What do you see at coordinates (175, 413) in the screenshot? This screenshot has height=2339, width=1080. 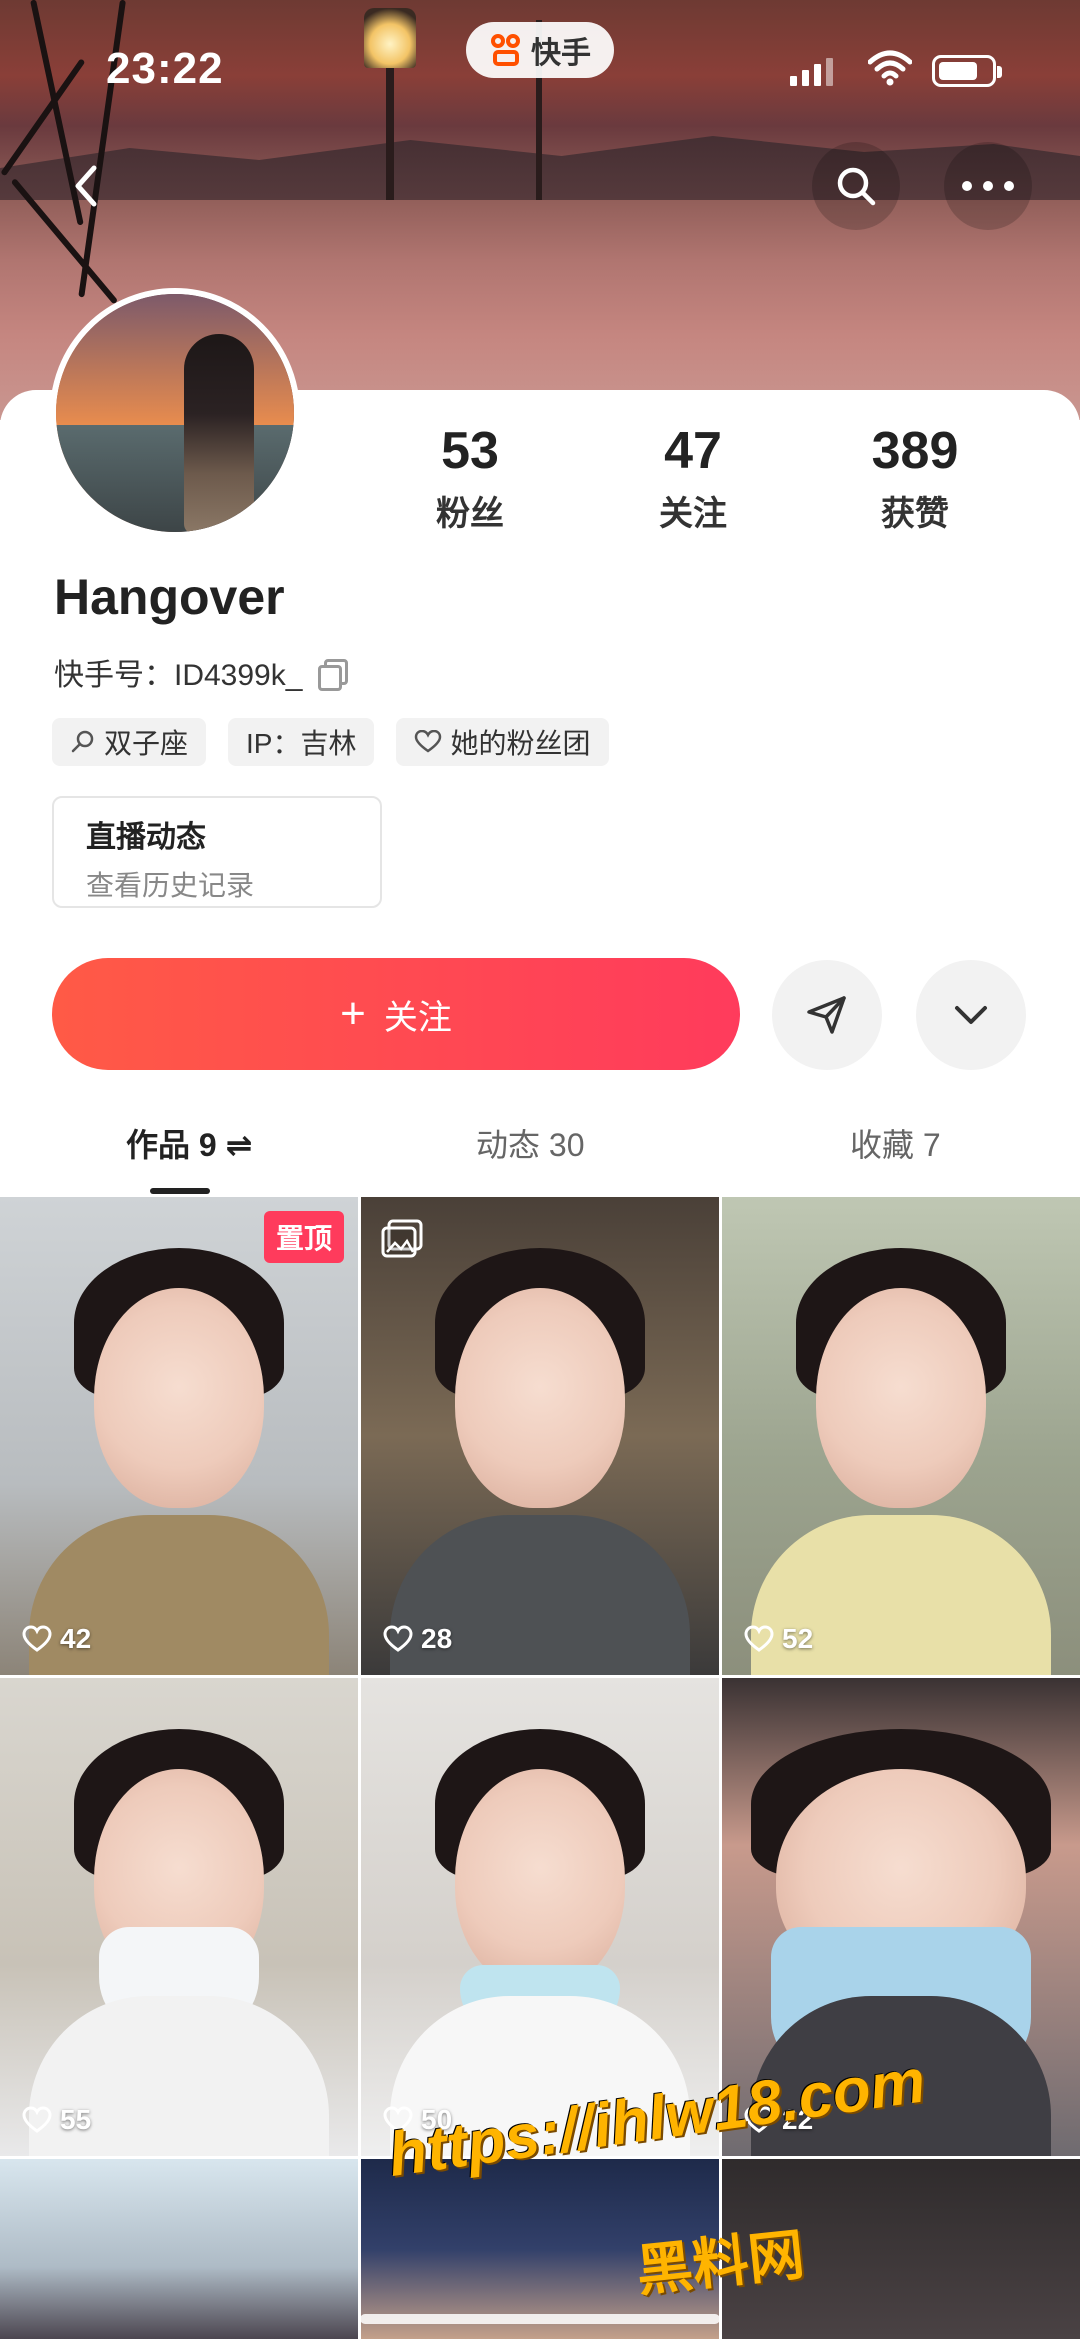 I see `avatar` at bounding box center [175, 413].